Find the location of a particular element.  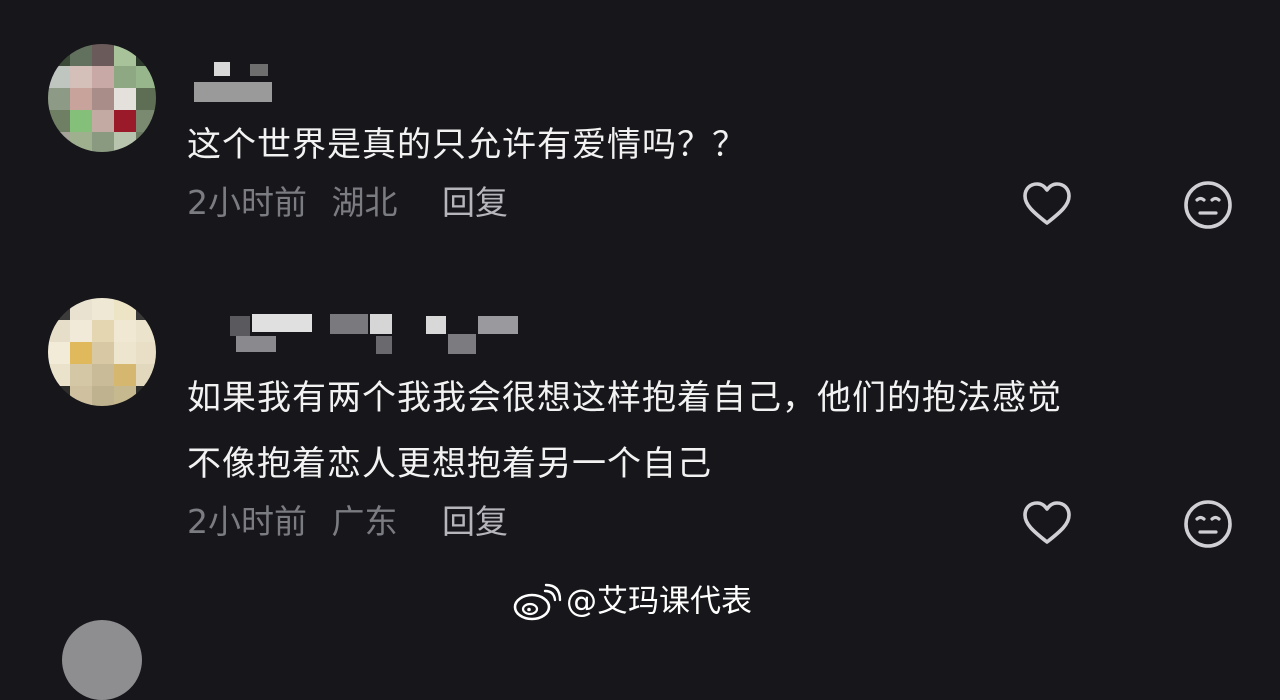

watermark: @艾玛课代表 is located at coordinates (632, 600).